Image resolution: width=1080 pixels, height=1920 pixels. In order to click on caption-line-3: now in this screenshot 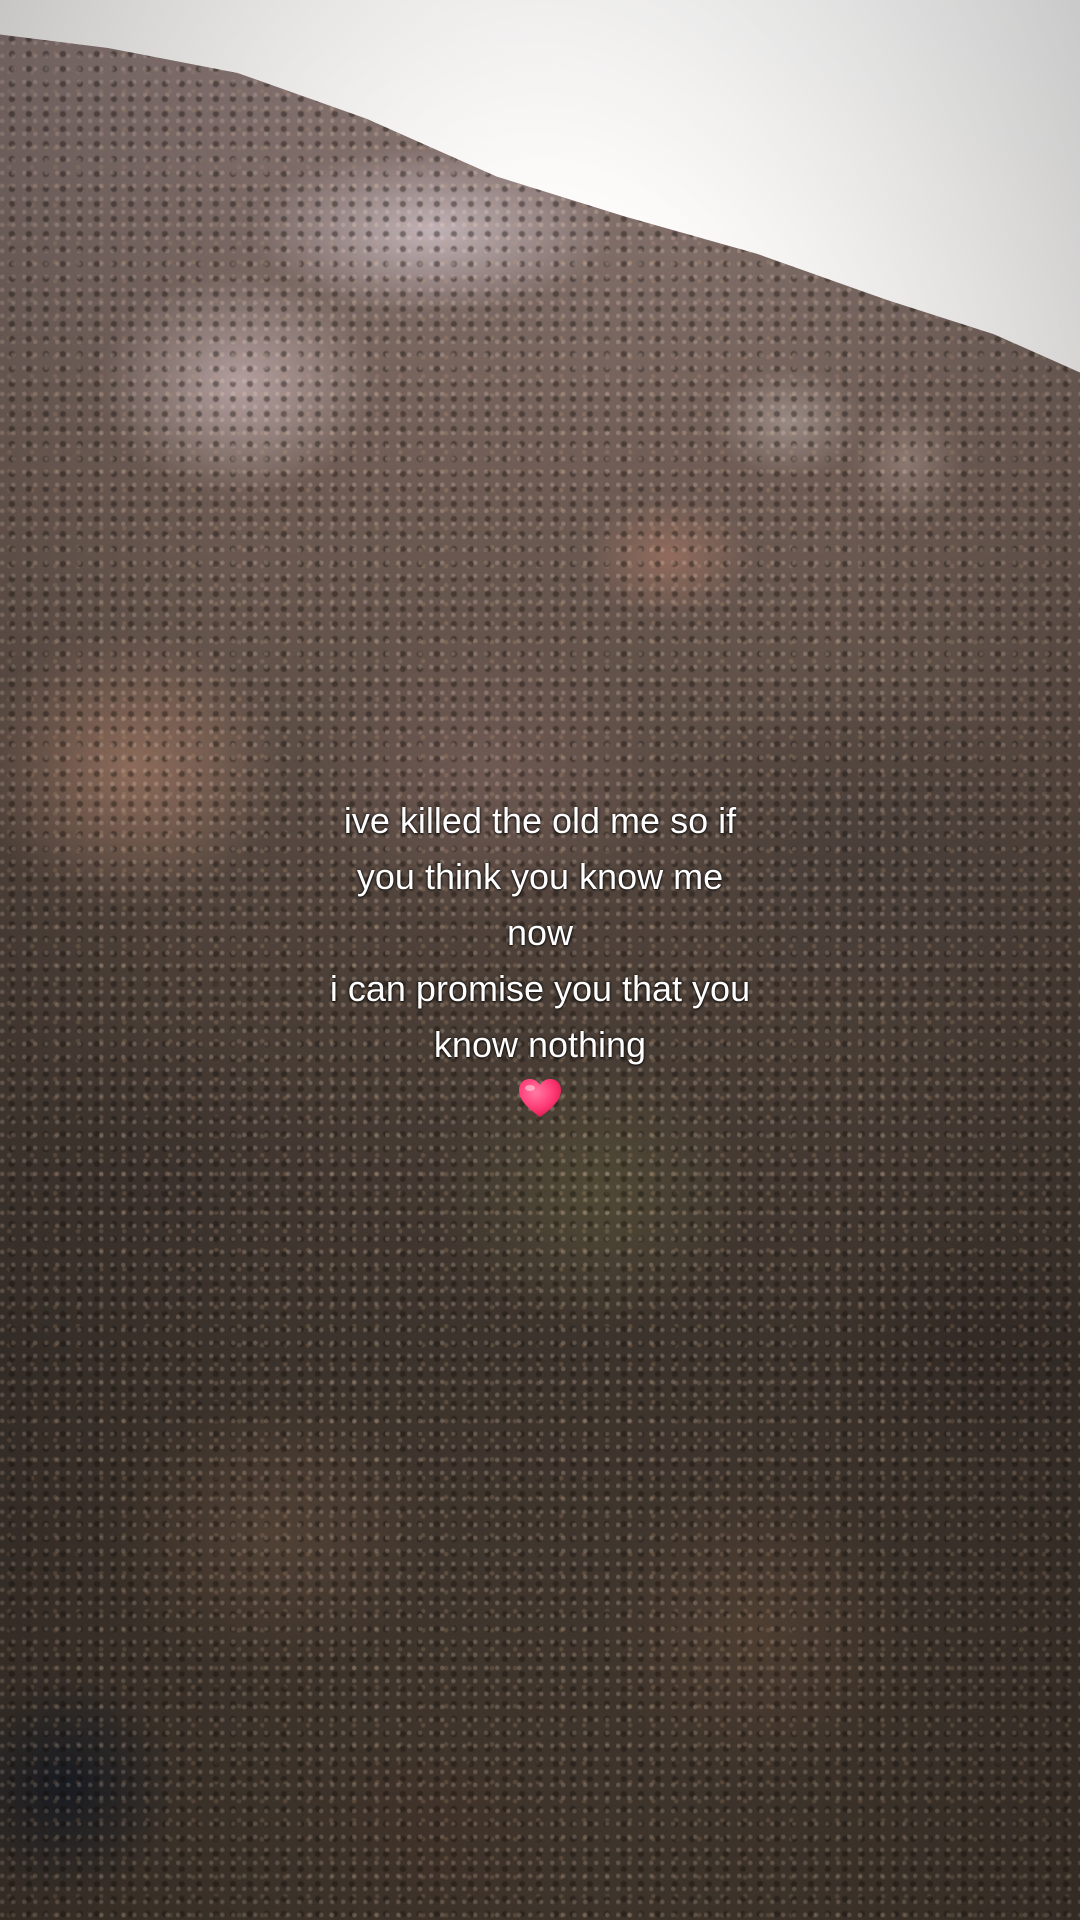, I will do `click(540, 932)`.